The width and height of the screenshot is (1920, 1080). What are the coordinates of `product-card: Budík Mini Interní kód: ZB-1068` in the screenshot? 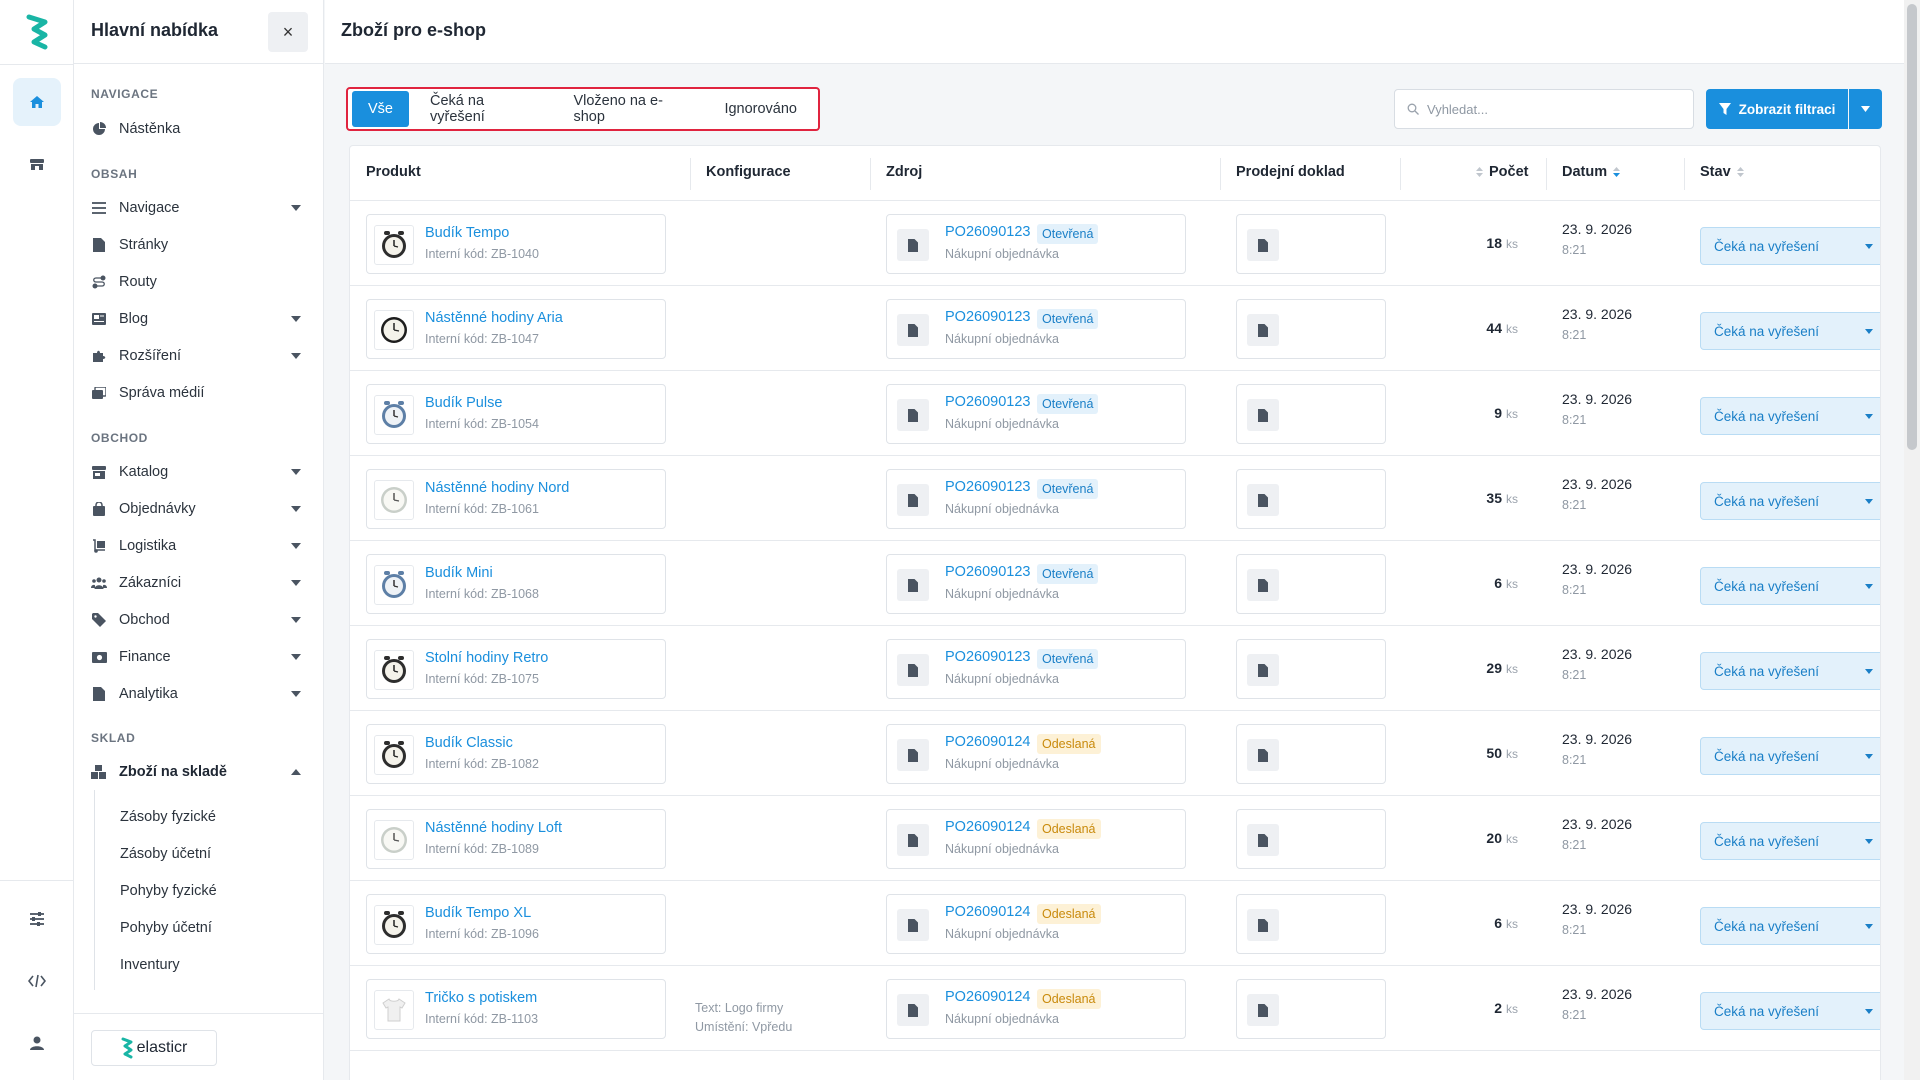 It's located at (516, 584).